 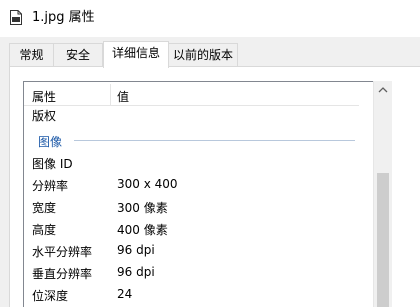 I want to click on tab-previous-versions: 以前的版本, so click(x=203, y=55).